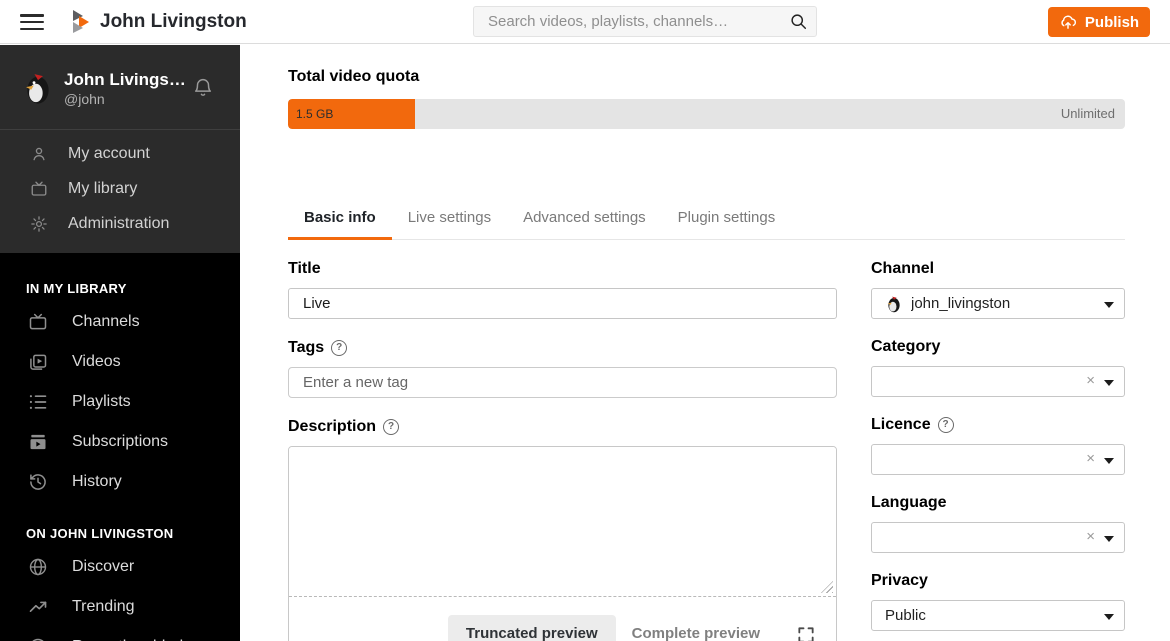 This screenshot has width=1170, height=641. I want to click on sidebar-user-block: John Livings… @john, so click(120, 87).